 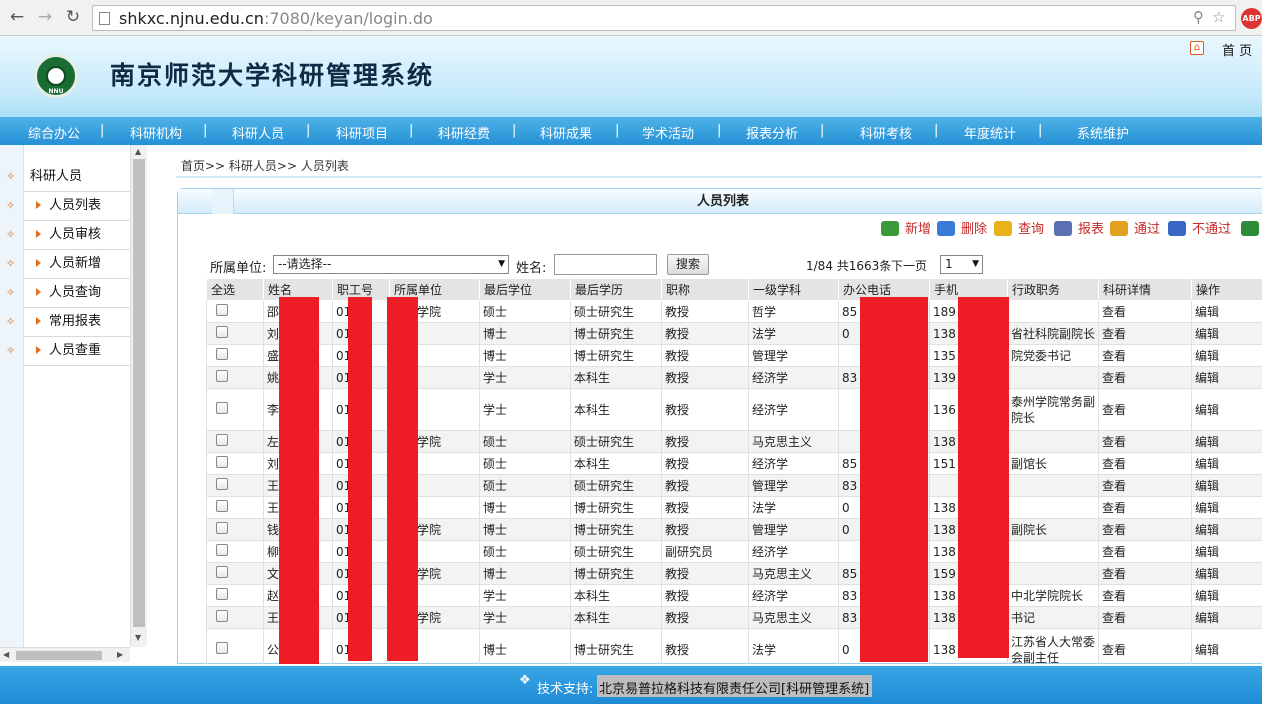 What do you see at coordinates (962, 230) in the screenshot?
I see `delete-button: 删除` at bounding box center [962, 230].